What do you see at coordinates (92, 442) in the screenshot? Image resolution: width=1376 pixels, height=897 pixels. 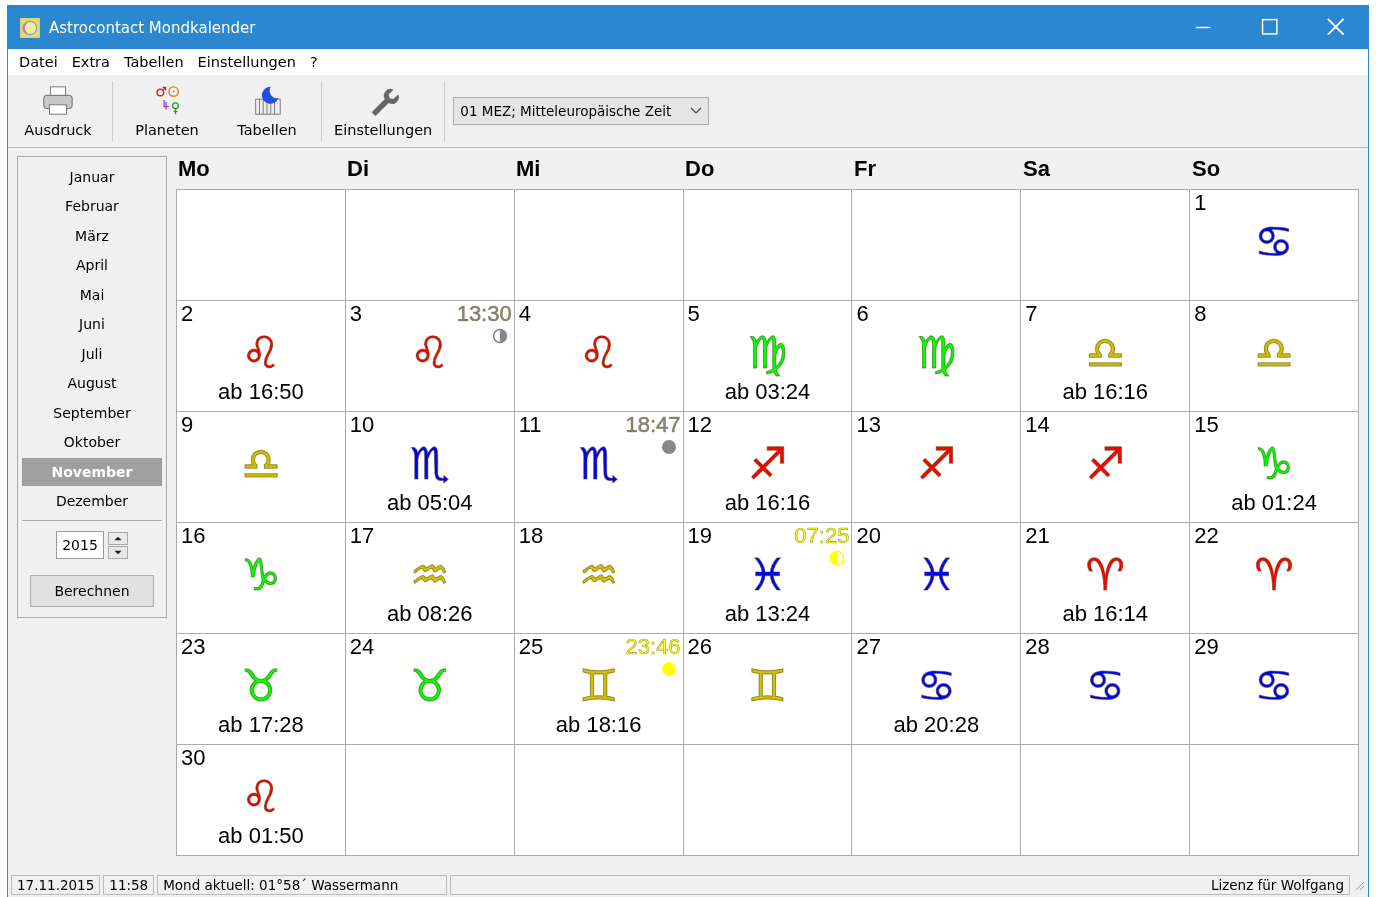 I see `month-item: Oktober` at bounding box center [92, 442].